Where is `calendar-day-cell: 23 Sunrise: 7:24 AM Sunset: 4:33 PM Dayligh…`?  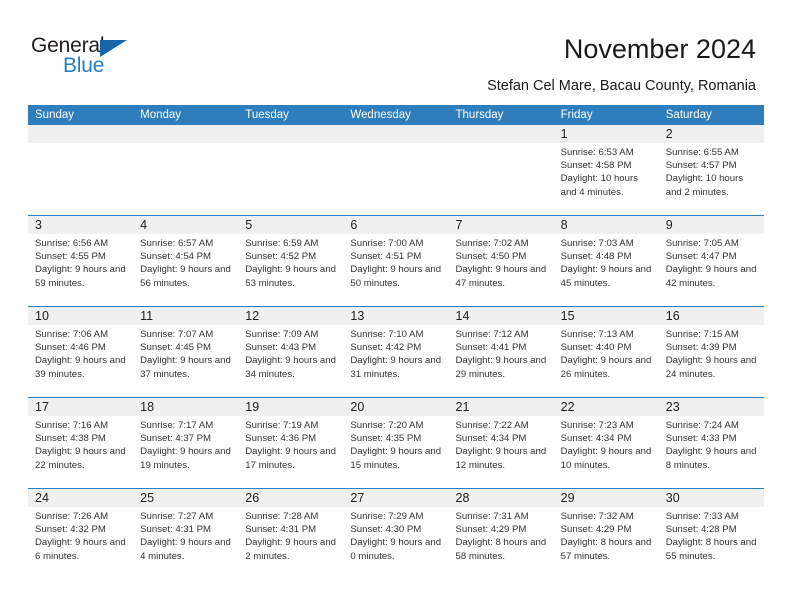 calendar-day-cell: 23 Sunrise: 7:24 AM Sunset: 4:33 PM Dayligh… is located at coordinates (711, 443).